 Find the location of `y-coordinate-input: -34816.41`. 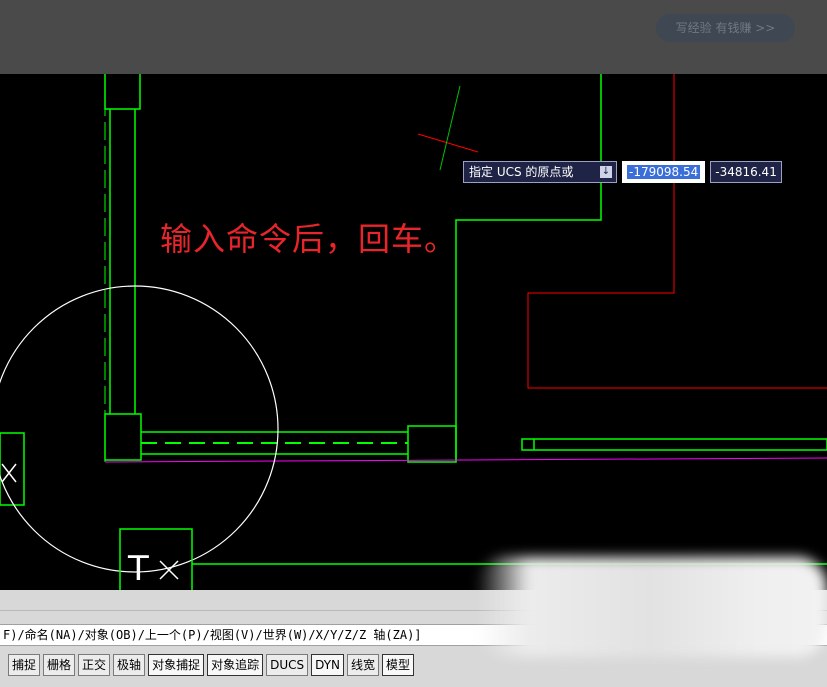

y-coordinate-input: -34816.41 is located at coordinates (746, 172).